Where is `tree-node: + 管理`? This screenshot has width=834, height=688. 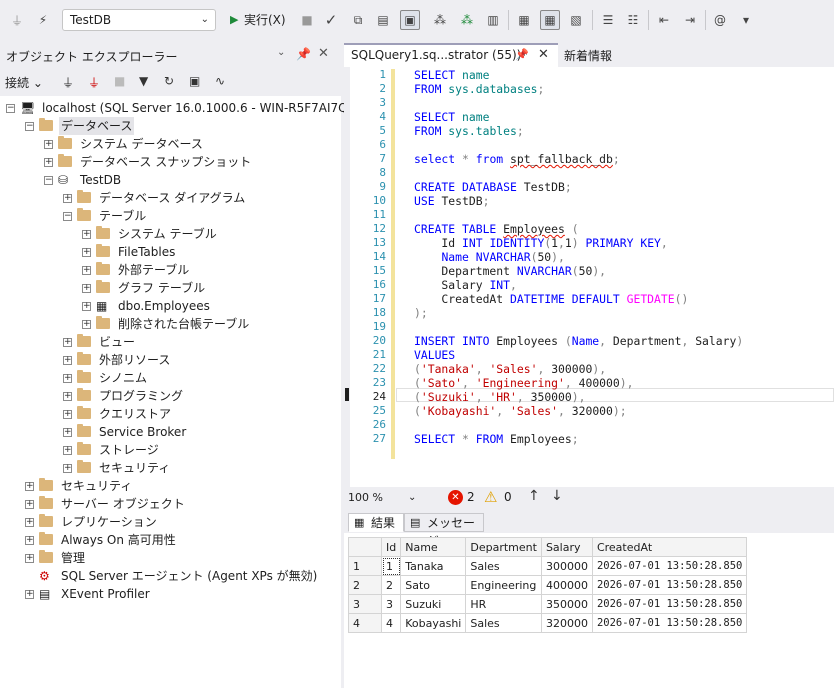 tree-node: + 管理 is located at coordinates (170, 558).